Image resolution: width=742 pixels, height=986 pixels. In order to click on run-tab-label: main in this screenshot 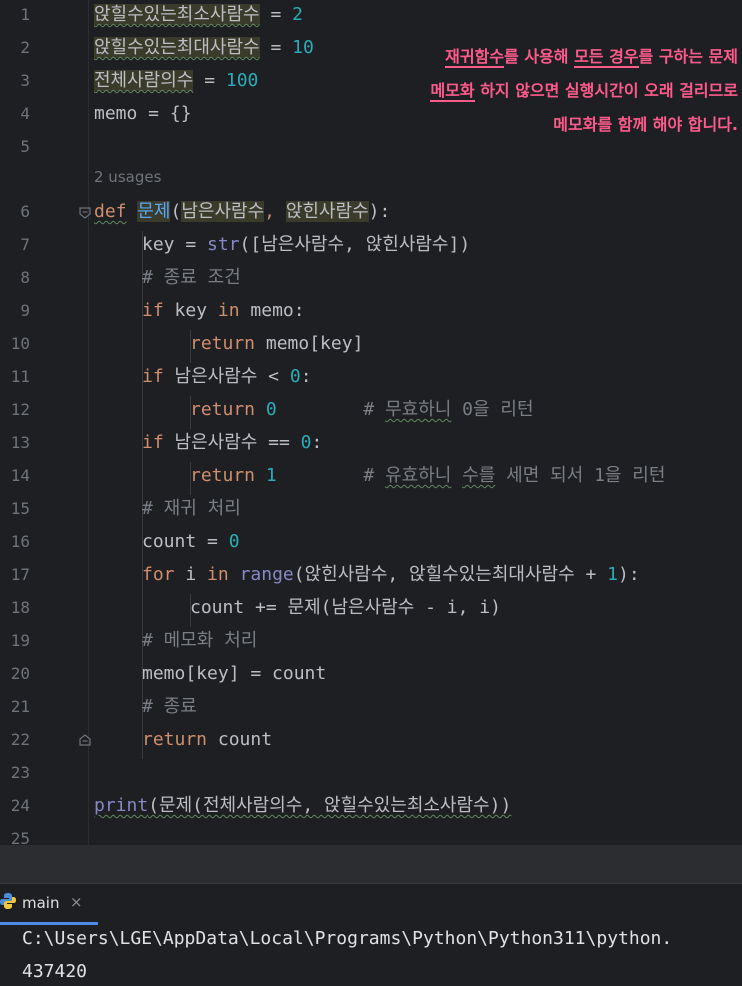, I will do `click(41, 903)`.